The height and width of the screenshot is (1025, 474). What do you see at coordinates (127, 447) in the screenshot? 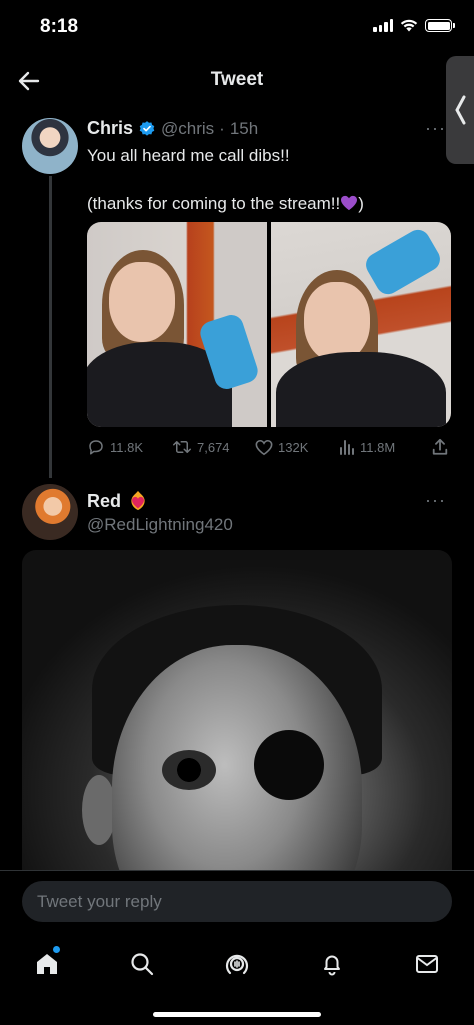
I see `reply-count: 11.8K` at bounding box center [127, 447].